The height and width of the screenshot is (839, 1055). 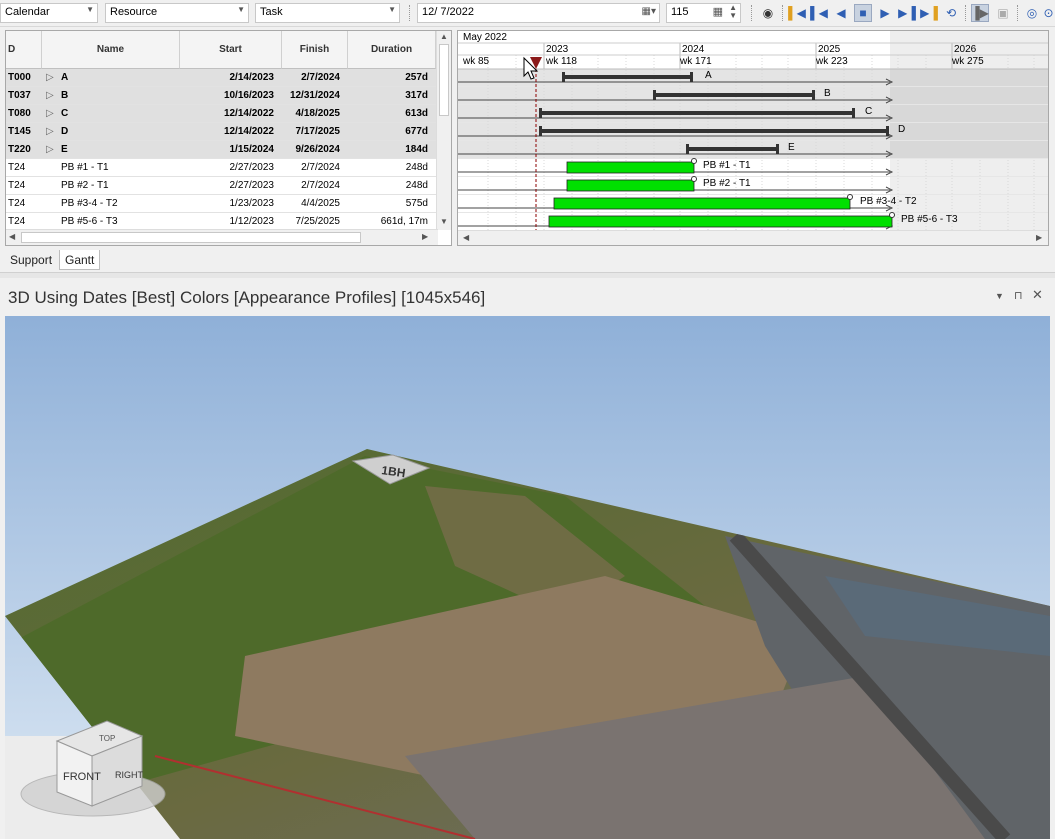 What do you see at coordinates (392, 50) in the screenshot?
I see `column-header-duration: Duration` at bounding box center [392, 50].